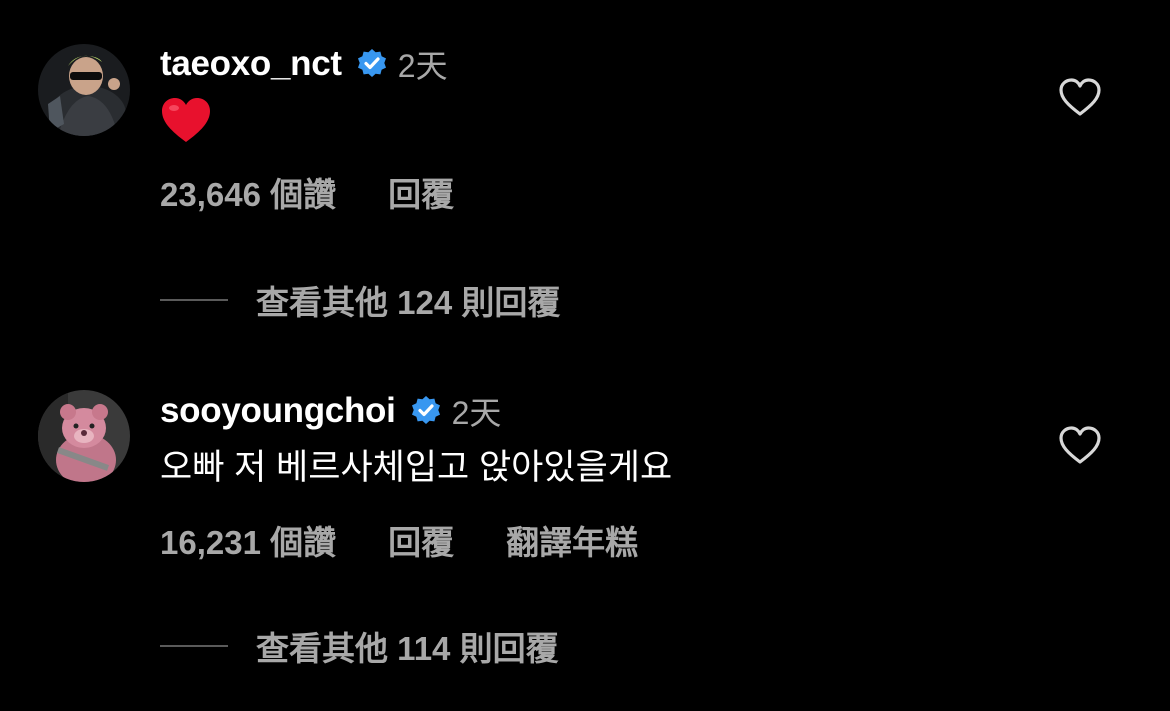 Image resolution: width=1170 pixels, height=711 pixels. What do you see at coordinates (248, 540) in the screenshot?
I see `likes-count: 16,231 個讚` at bounding box center [248, 540].